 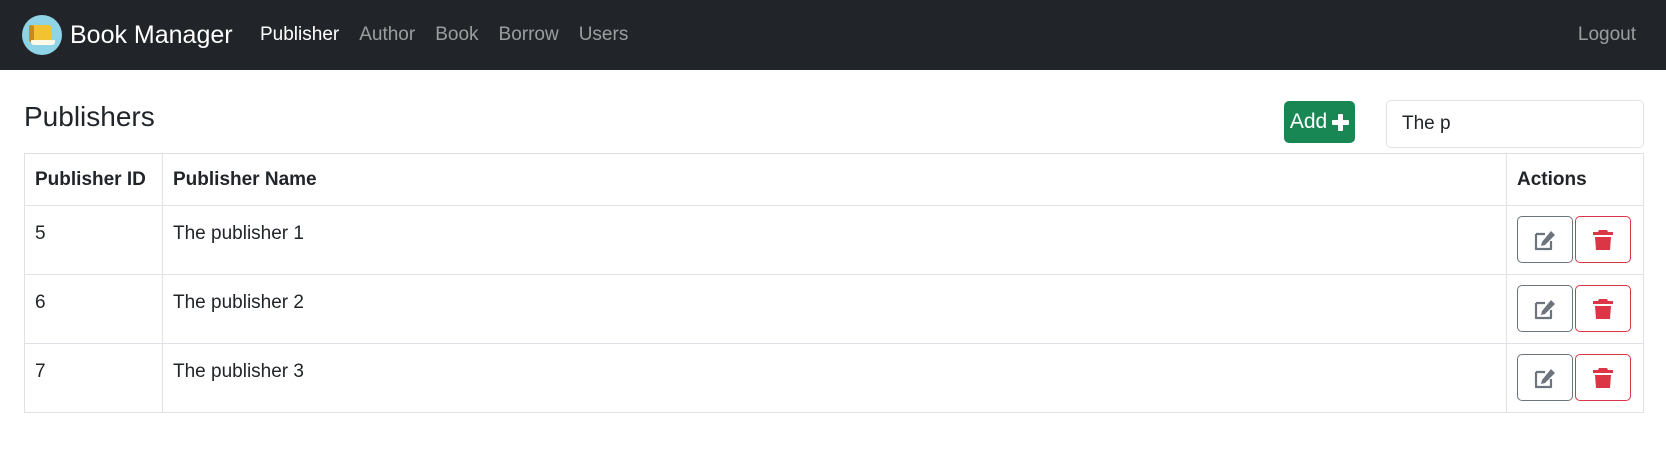 What do you see at coordinates (89, 116) in the screenshot?
I see `page-title: Publishers` at bounding box center [89, 116].